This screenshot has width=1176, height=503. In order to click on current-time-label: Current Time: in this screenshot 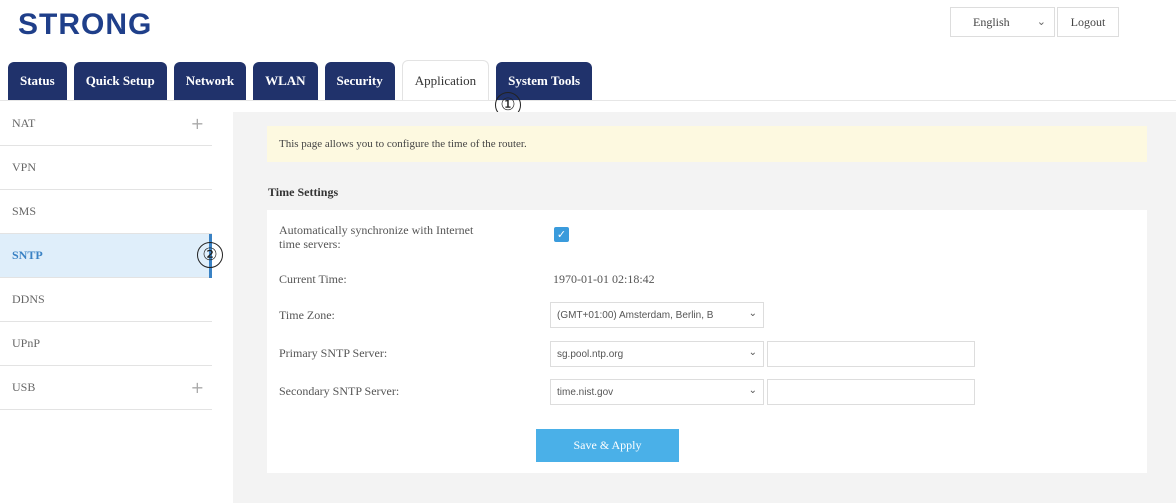, I will do `click(313, 279)`.